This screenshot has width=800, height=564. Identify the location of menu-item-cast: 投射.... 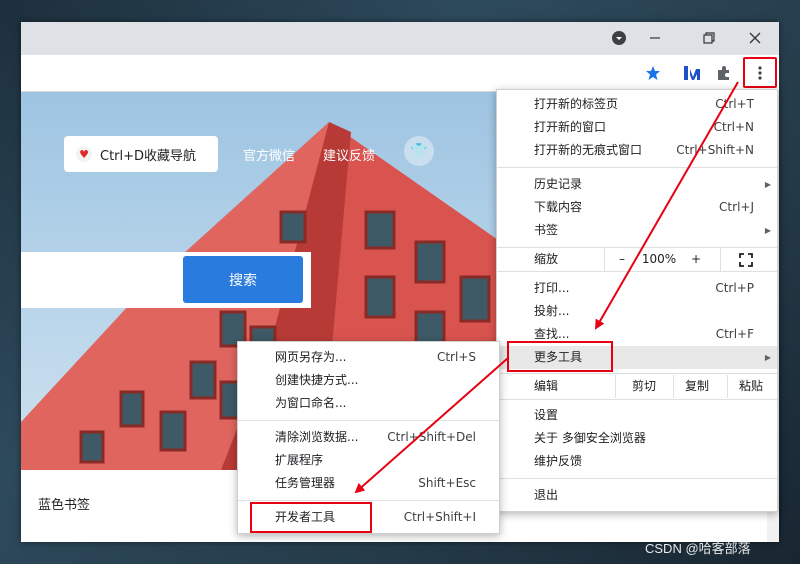
(637, 311).